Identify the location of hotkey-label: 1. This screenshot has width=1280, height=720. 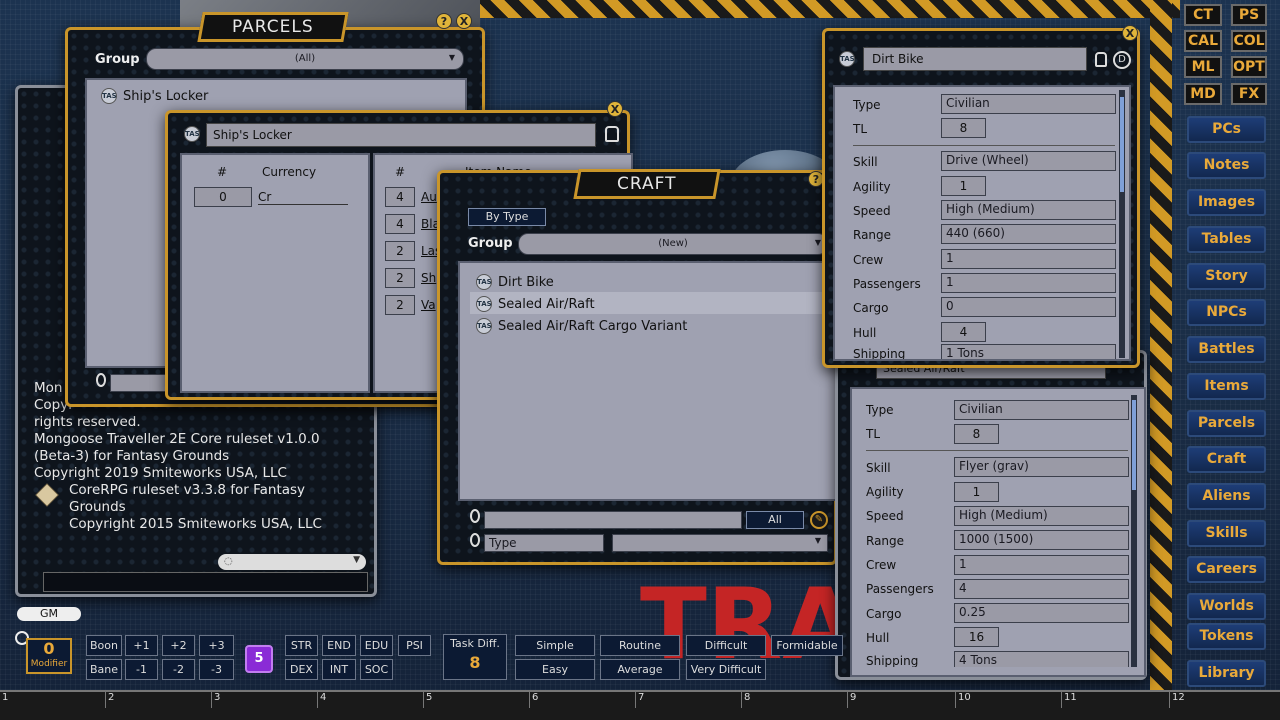
(54, 700).